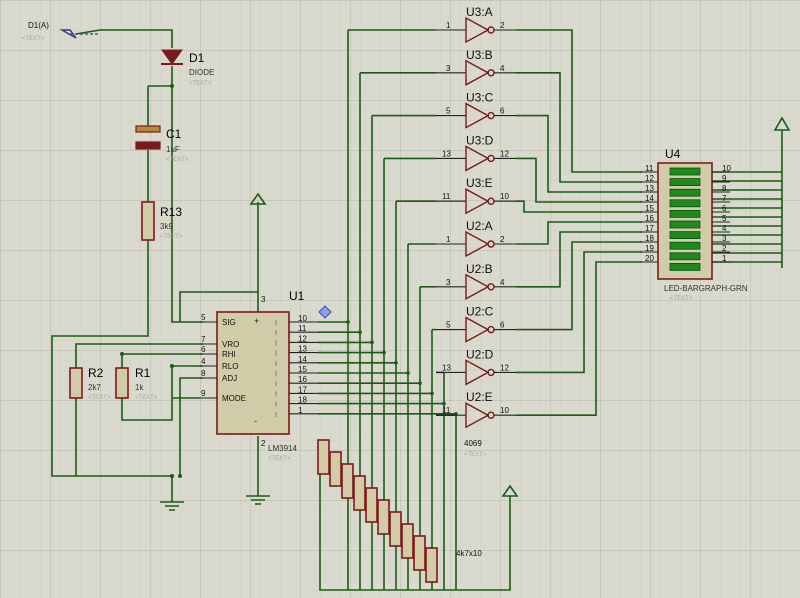 This screenshot has width=800, height=598. What do you see at coordinates (446, 153) in the screenshot?
I see `inverter-in-pin: 13` at bounding box center [446, 153].